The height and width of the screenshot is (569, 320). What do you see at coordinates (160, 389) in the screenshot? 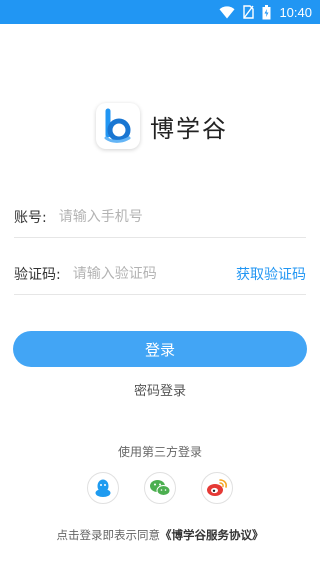
I see `password-login-link: 密码登录` at bounding box center [160, 389].